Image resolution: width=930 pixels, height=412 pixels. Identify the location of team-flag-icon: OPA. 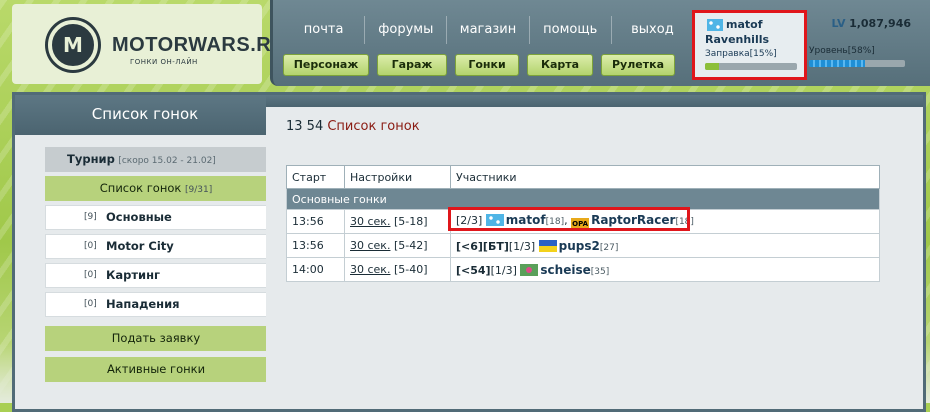
(580, 224).